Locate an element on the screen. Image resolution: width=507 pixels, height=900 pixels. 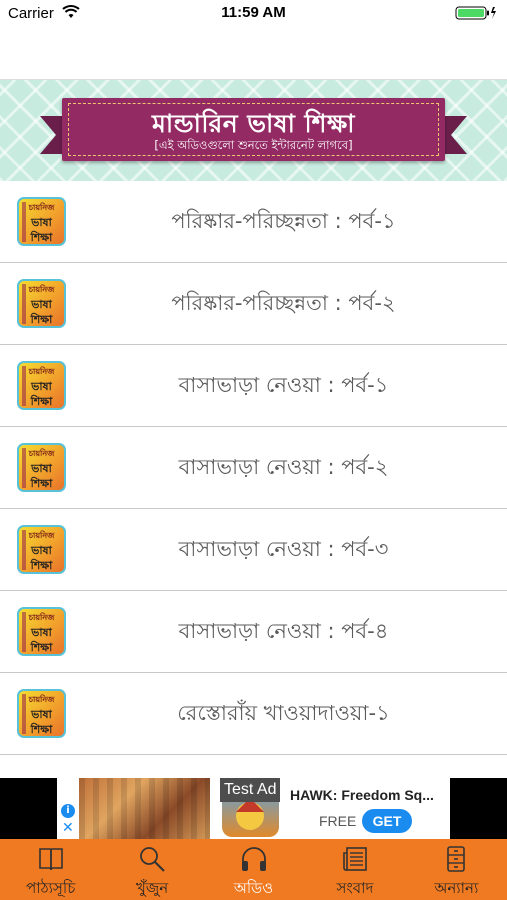
lesson-title: পরিষ্কার-পরিচ্ছন্নতা : পর্ব-১ is located at coordinates (283, 221).